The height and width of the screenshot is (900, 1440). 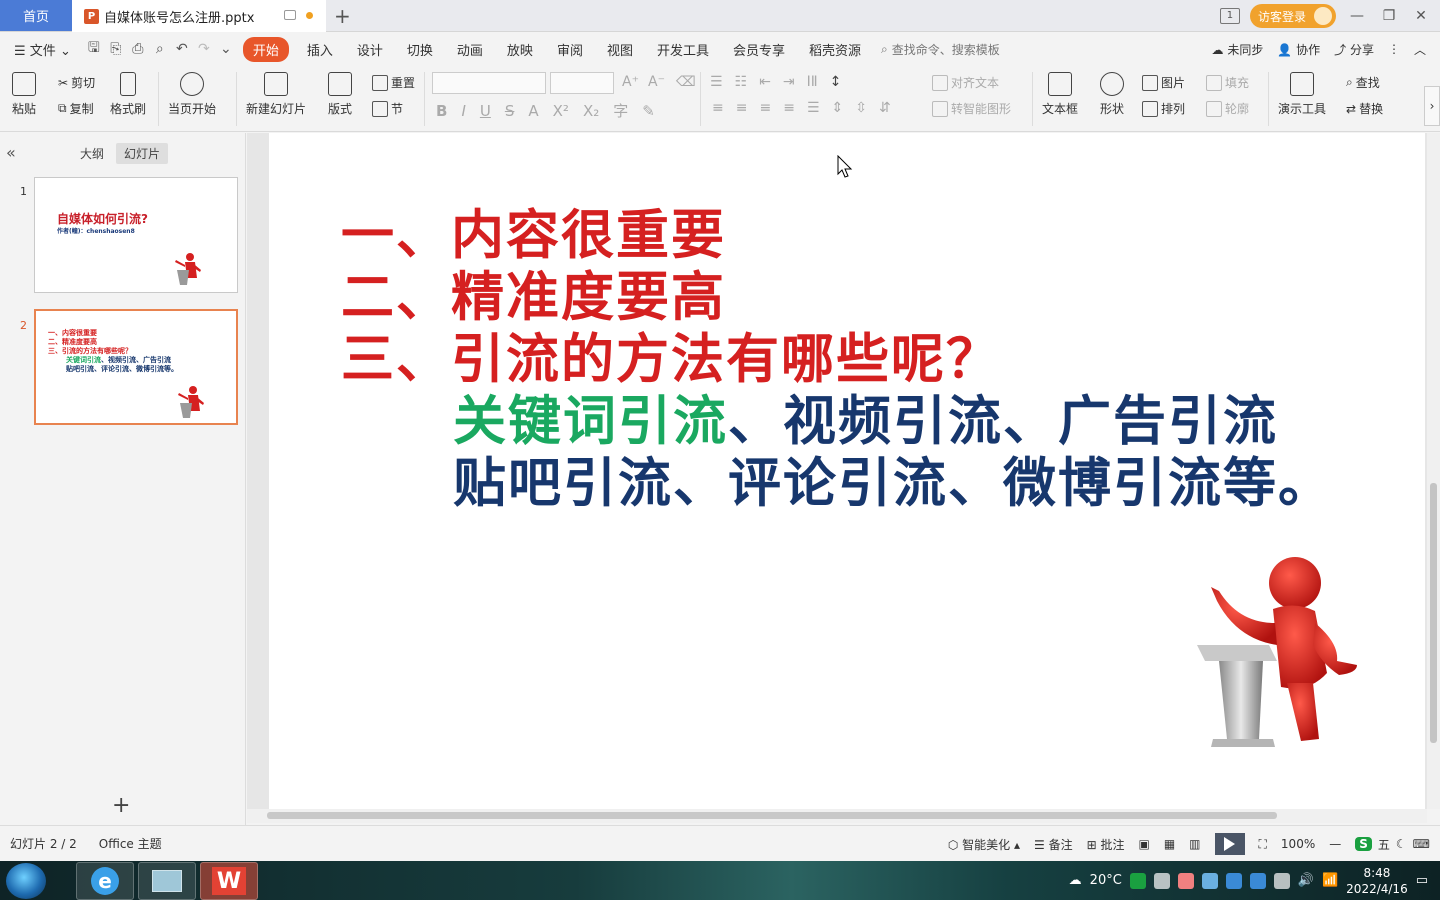 I want to click on superscript-icon: X², so click(x=561, y=111).